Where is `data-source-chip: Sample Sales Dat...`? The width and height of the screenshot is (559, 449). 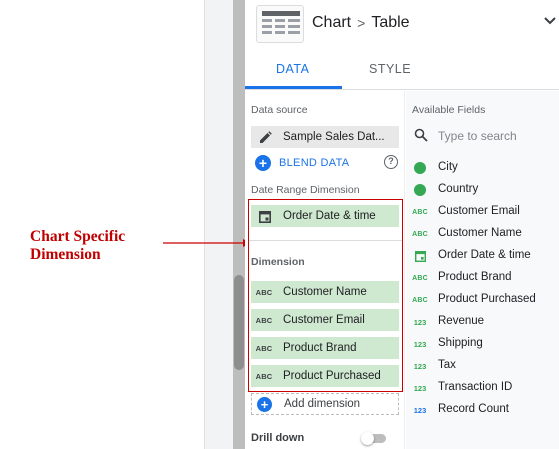
data-source-chip: Sample Sales Dat... is located at coordinates (325, 137).